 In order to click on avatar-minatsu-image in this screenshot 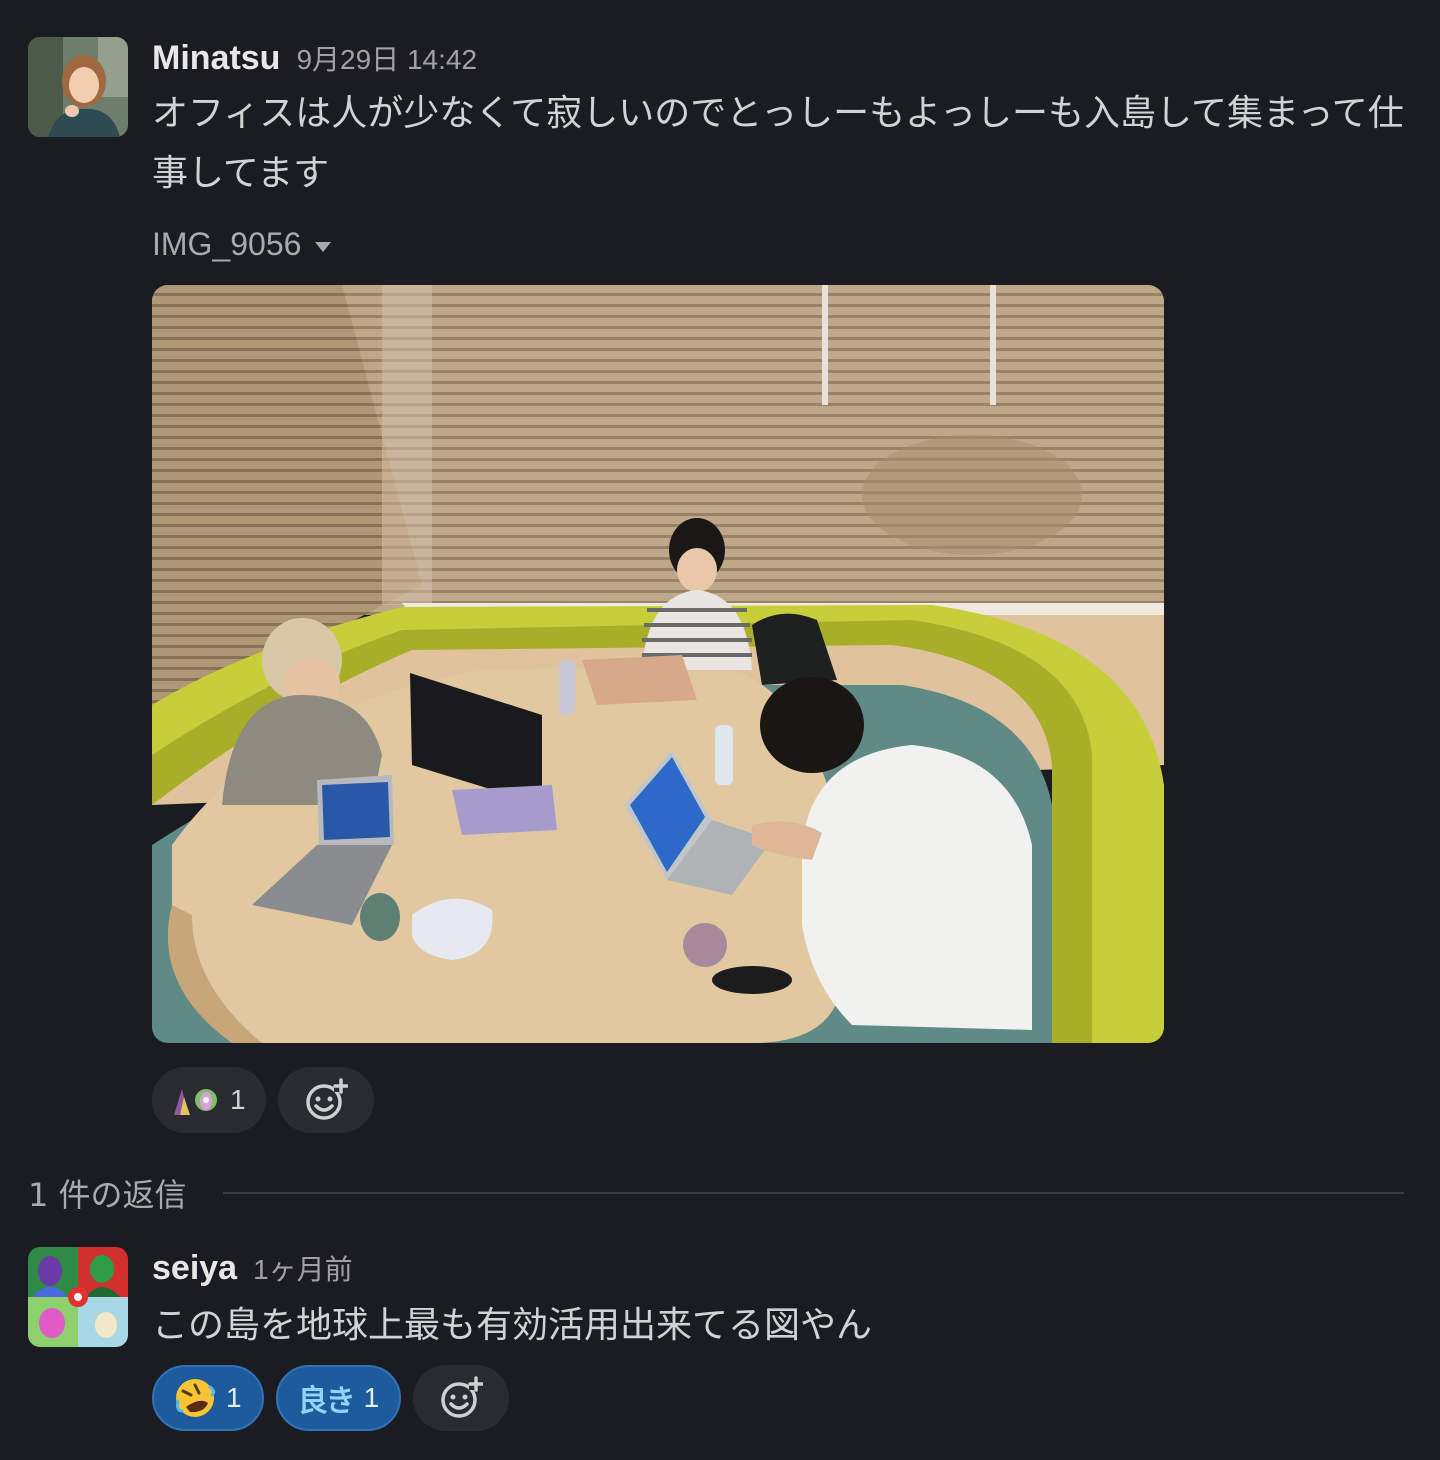, I will do `click(78, 87)`.